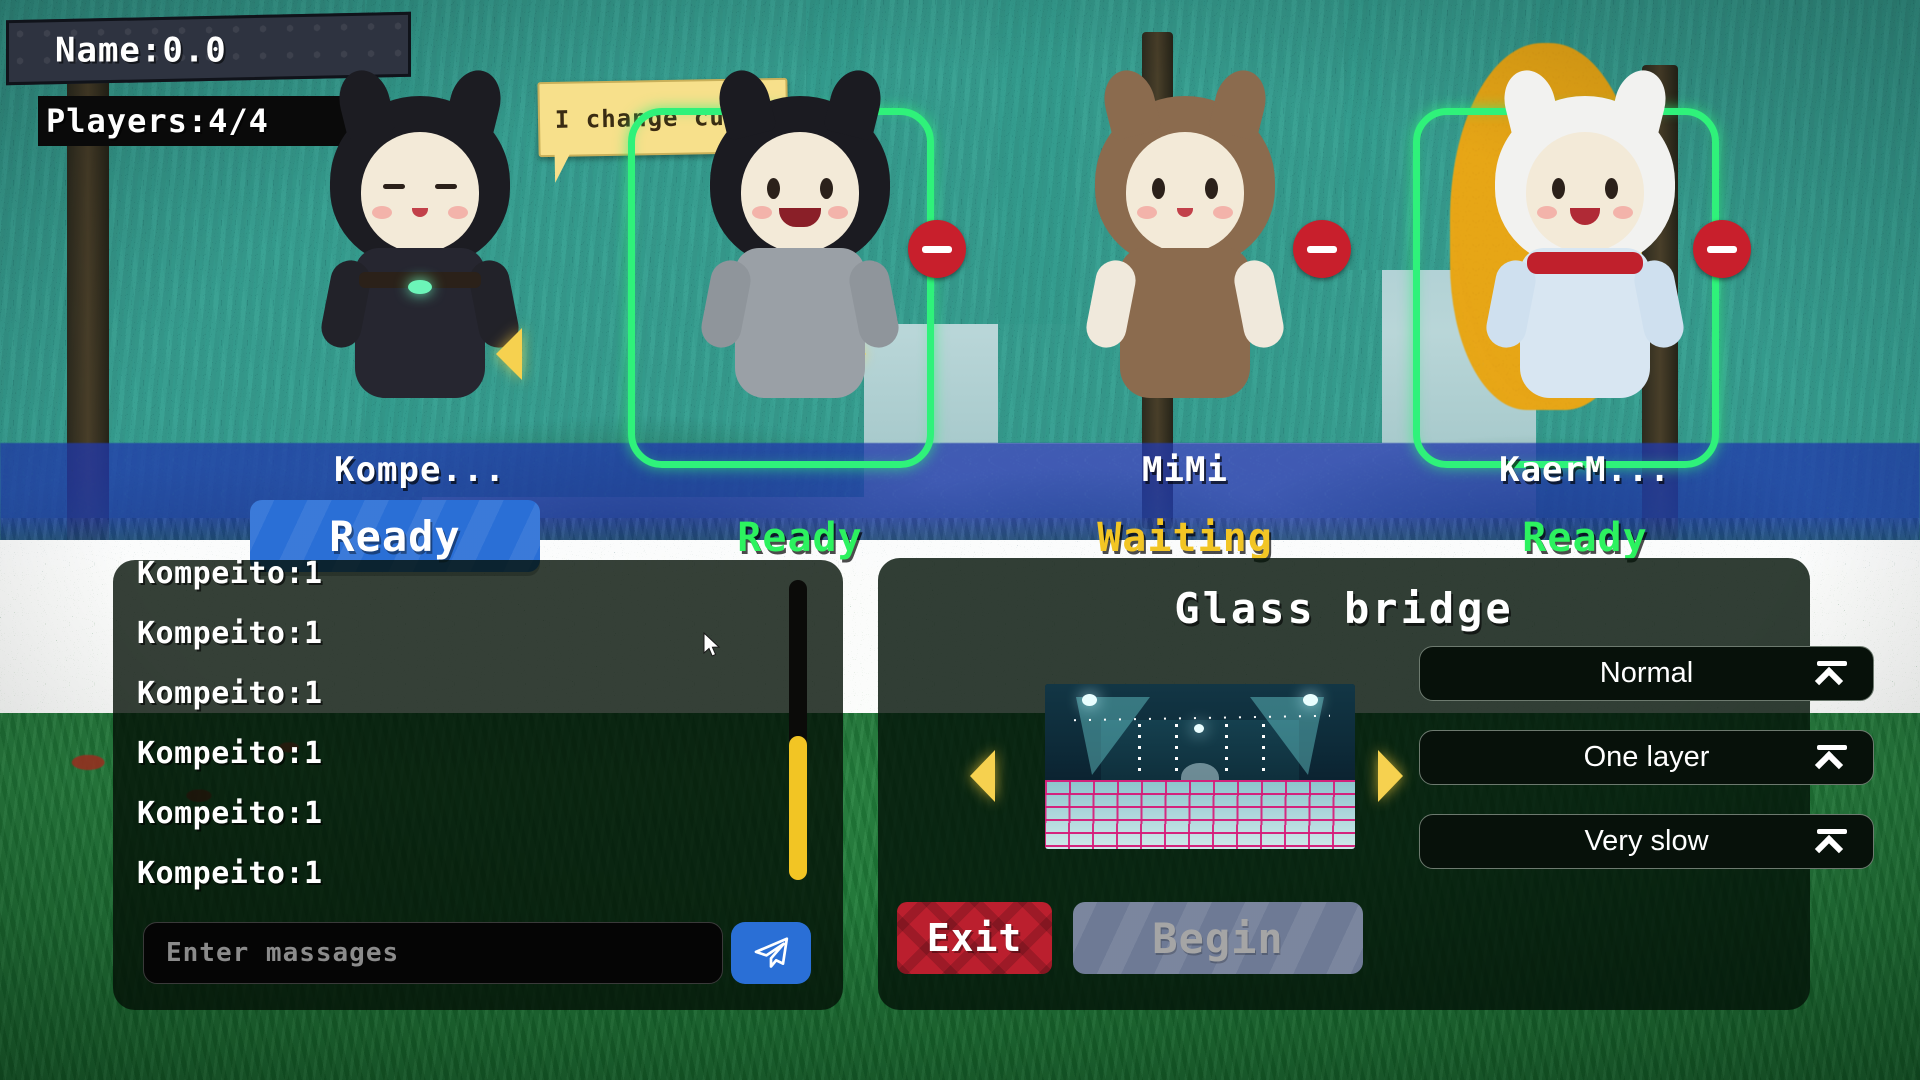 The height and width of the screenshot is (1080, 1920). I want to click on layers-dropdown: One layer, so click(1646, 757).